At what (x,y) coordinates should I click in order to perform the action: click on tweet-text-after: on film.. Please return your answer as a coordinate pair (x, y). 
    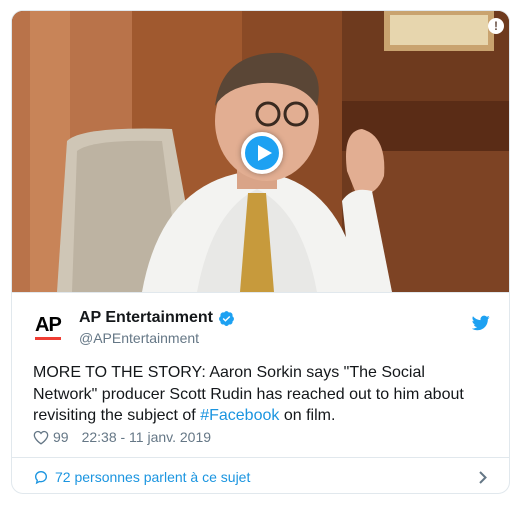
    Looking at the image, I should click on (307, 415).